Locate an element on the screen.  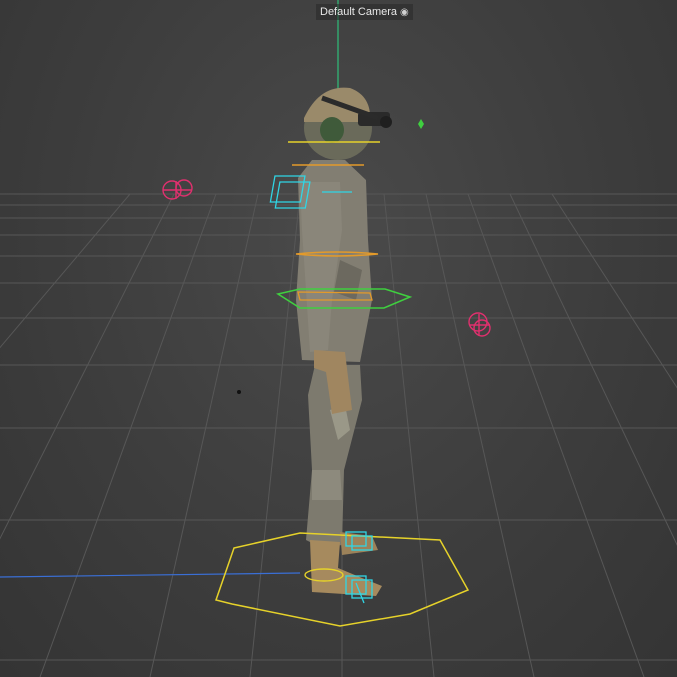
elbow-target-left is located at coordinates (177, 189).